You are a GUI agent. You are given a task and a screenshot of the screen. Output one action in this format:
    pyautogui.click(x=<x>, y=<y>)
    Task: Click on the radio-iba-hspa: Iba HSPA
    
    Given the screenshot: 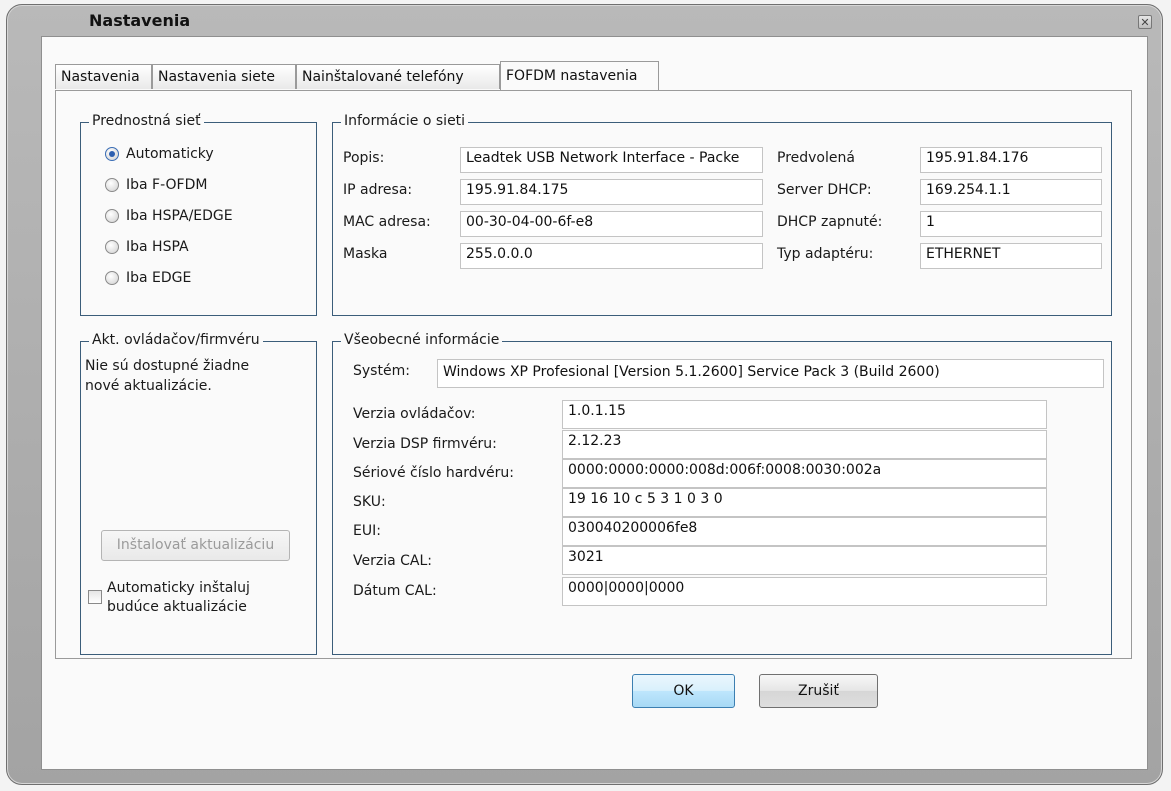 What is the action you would take?
    pyautogui.click(x=147, y=247)
    